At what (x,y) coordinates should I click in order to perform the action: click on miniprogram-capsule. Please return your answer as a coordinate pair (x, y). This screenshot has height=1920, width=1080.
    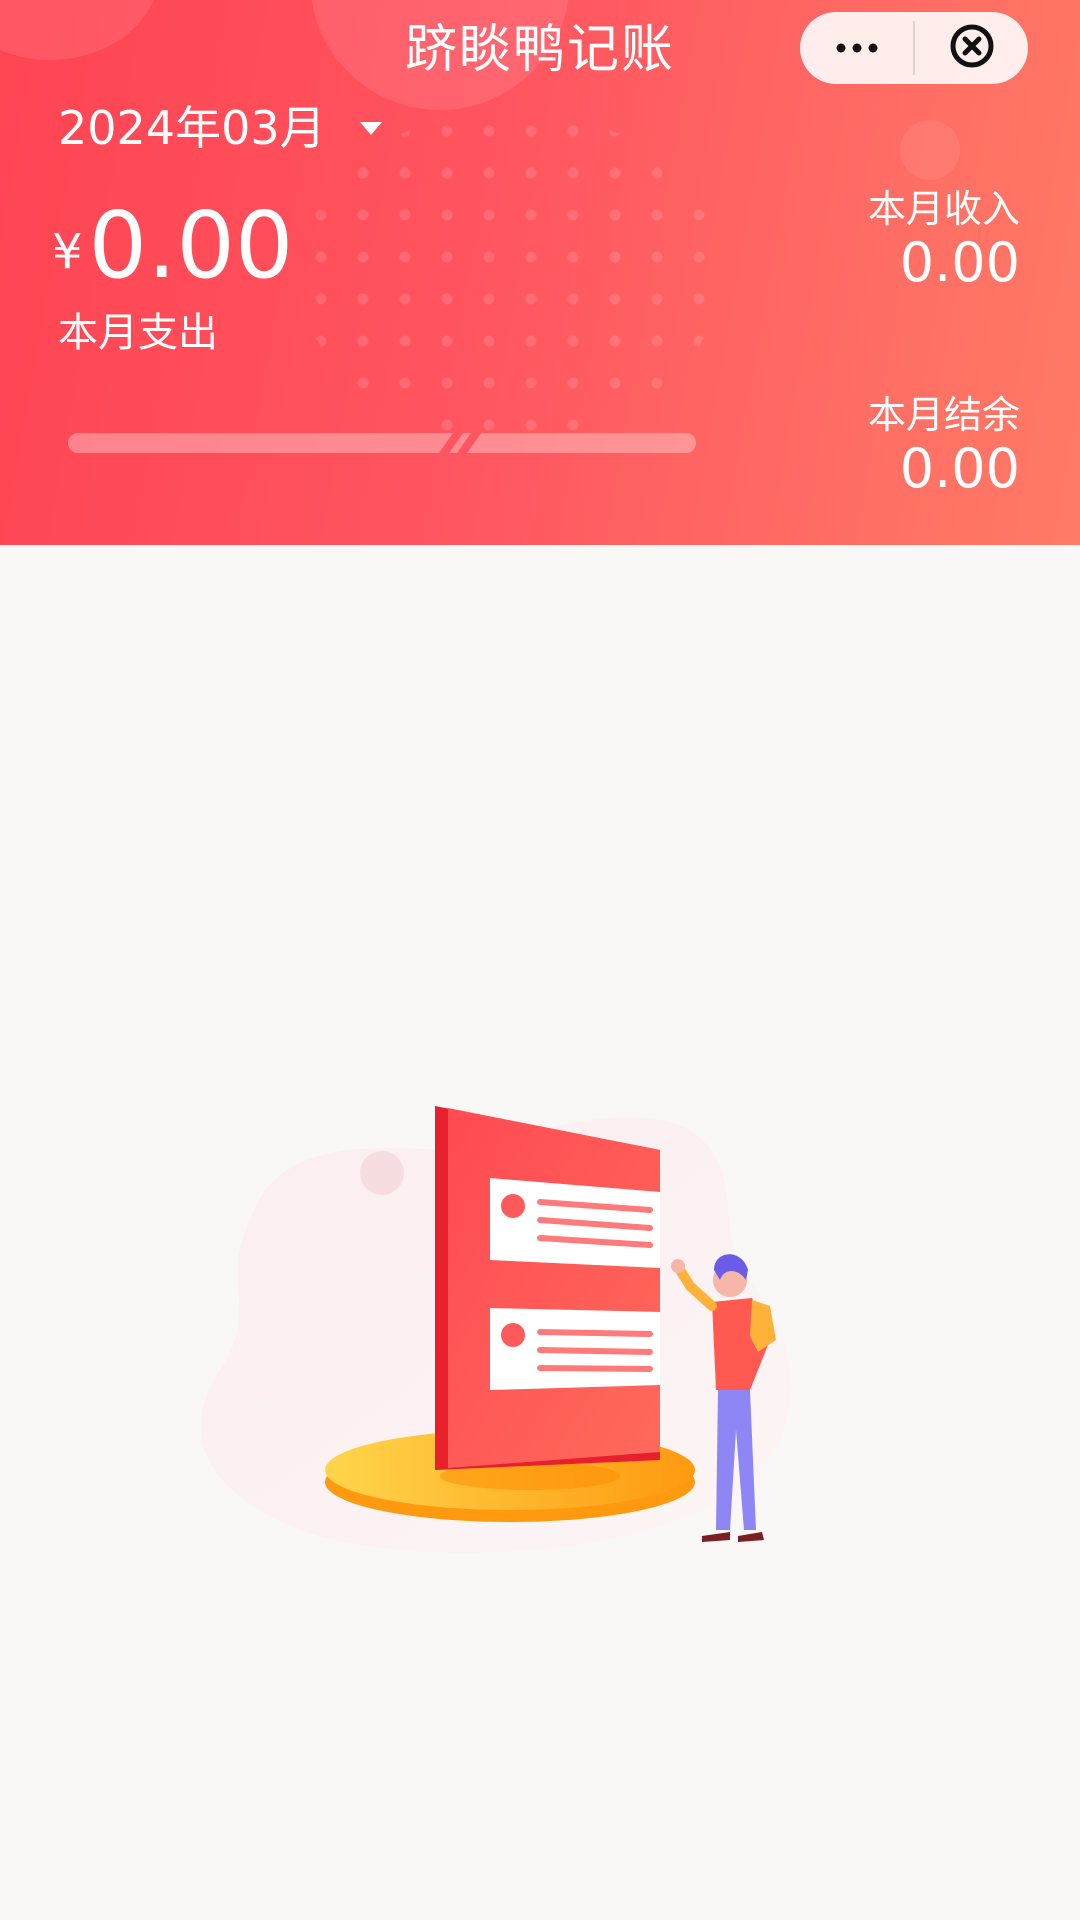
    Looking at the image, I should click on (914, 48).